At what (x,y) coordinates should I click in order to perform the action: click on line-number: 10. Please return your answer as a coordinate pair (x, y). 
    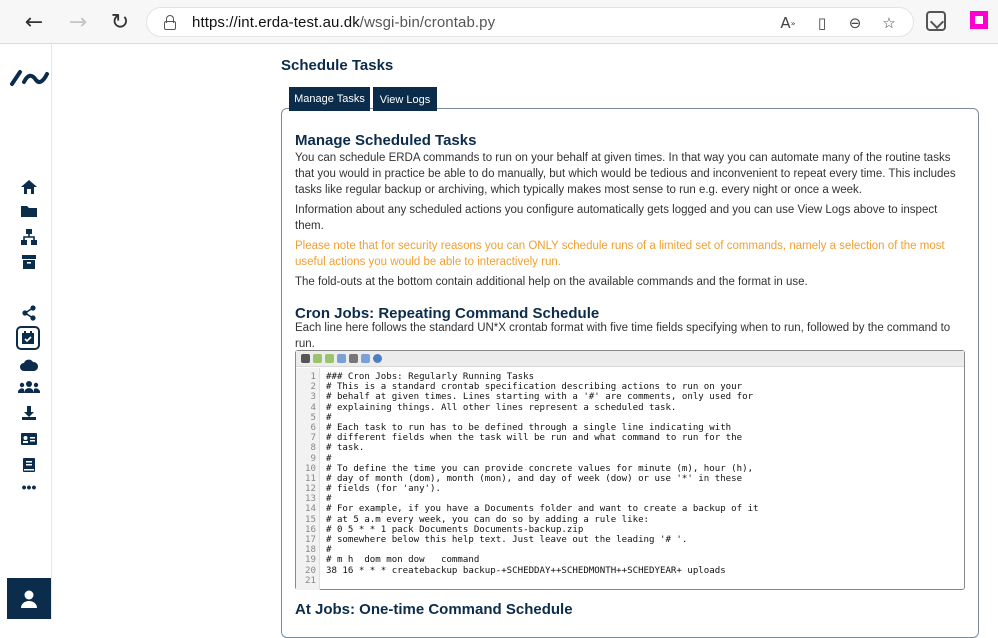
    Looking at the image, I should click on (310, 468).